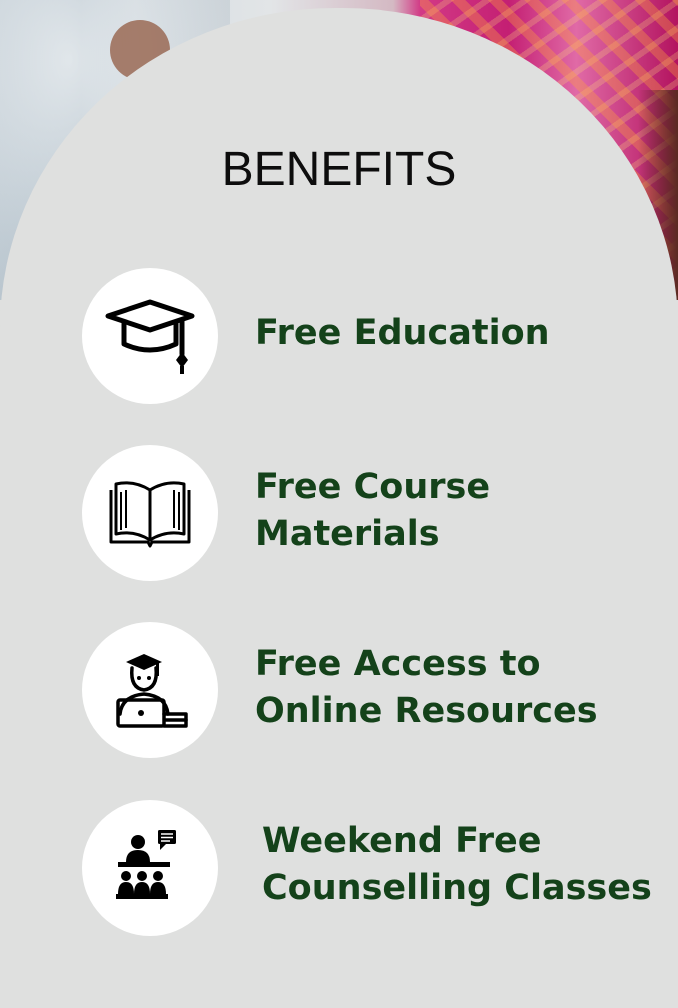 Image resolution: width=678 pixels, height=1008 pixels. I want to click on benefit-label: Weekend Free Counselling Classes, so click(457, 865).